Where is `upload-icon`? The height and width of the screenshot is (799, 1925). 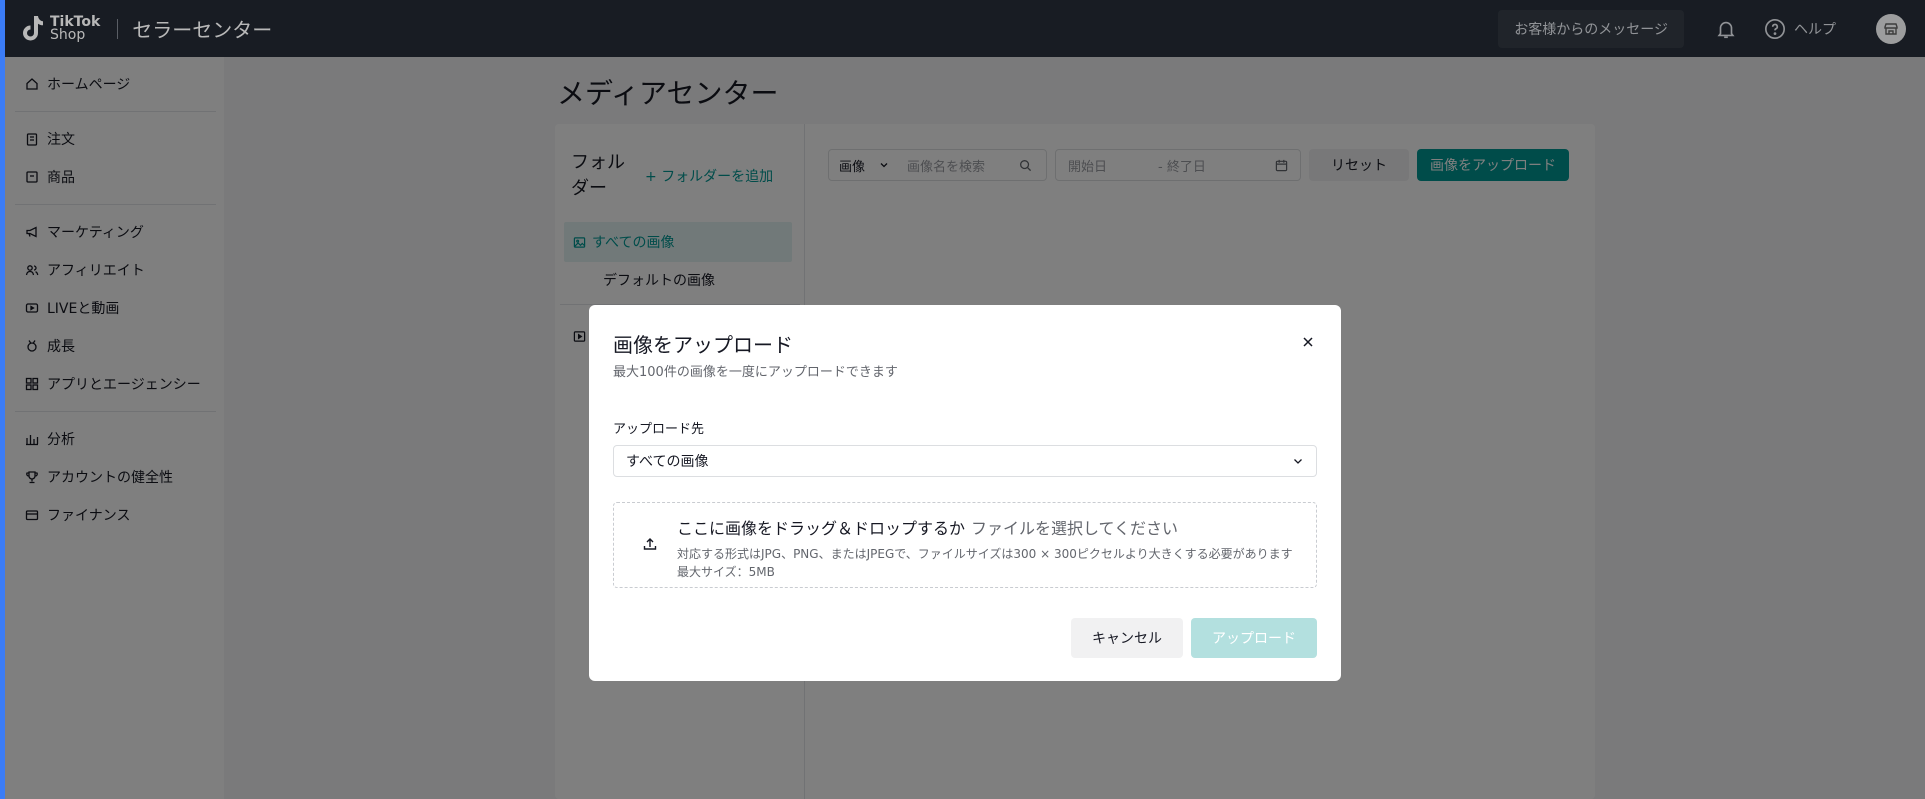 upload-icon is located at coordinates (650, 546).